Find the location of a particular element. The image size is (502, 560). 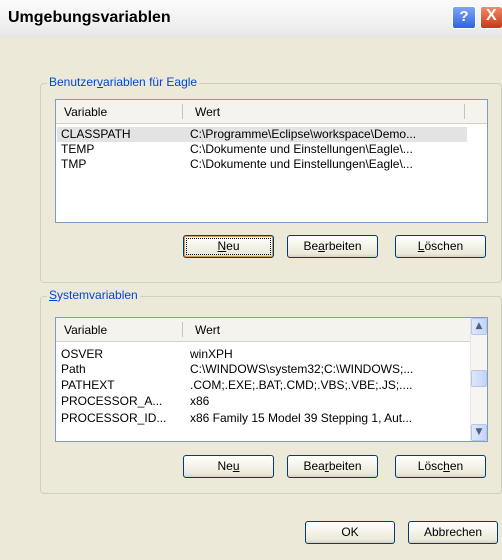

list-item-processor-architecture: PROCESSOR_A... x86 is located at coordinates (257, 401).